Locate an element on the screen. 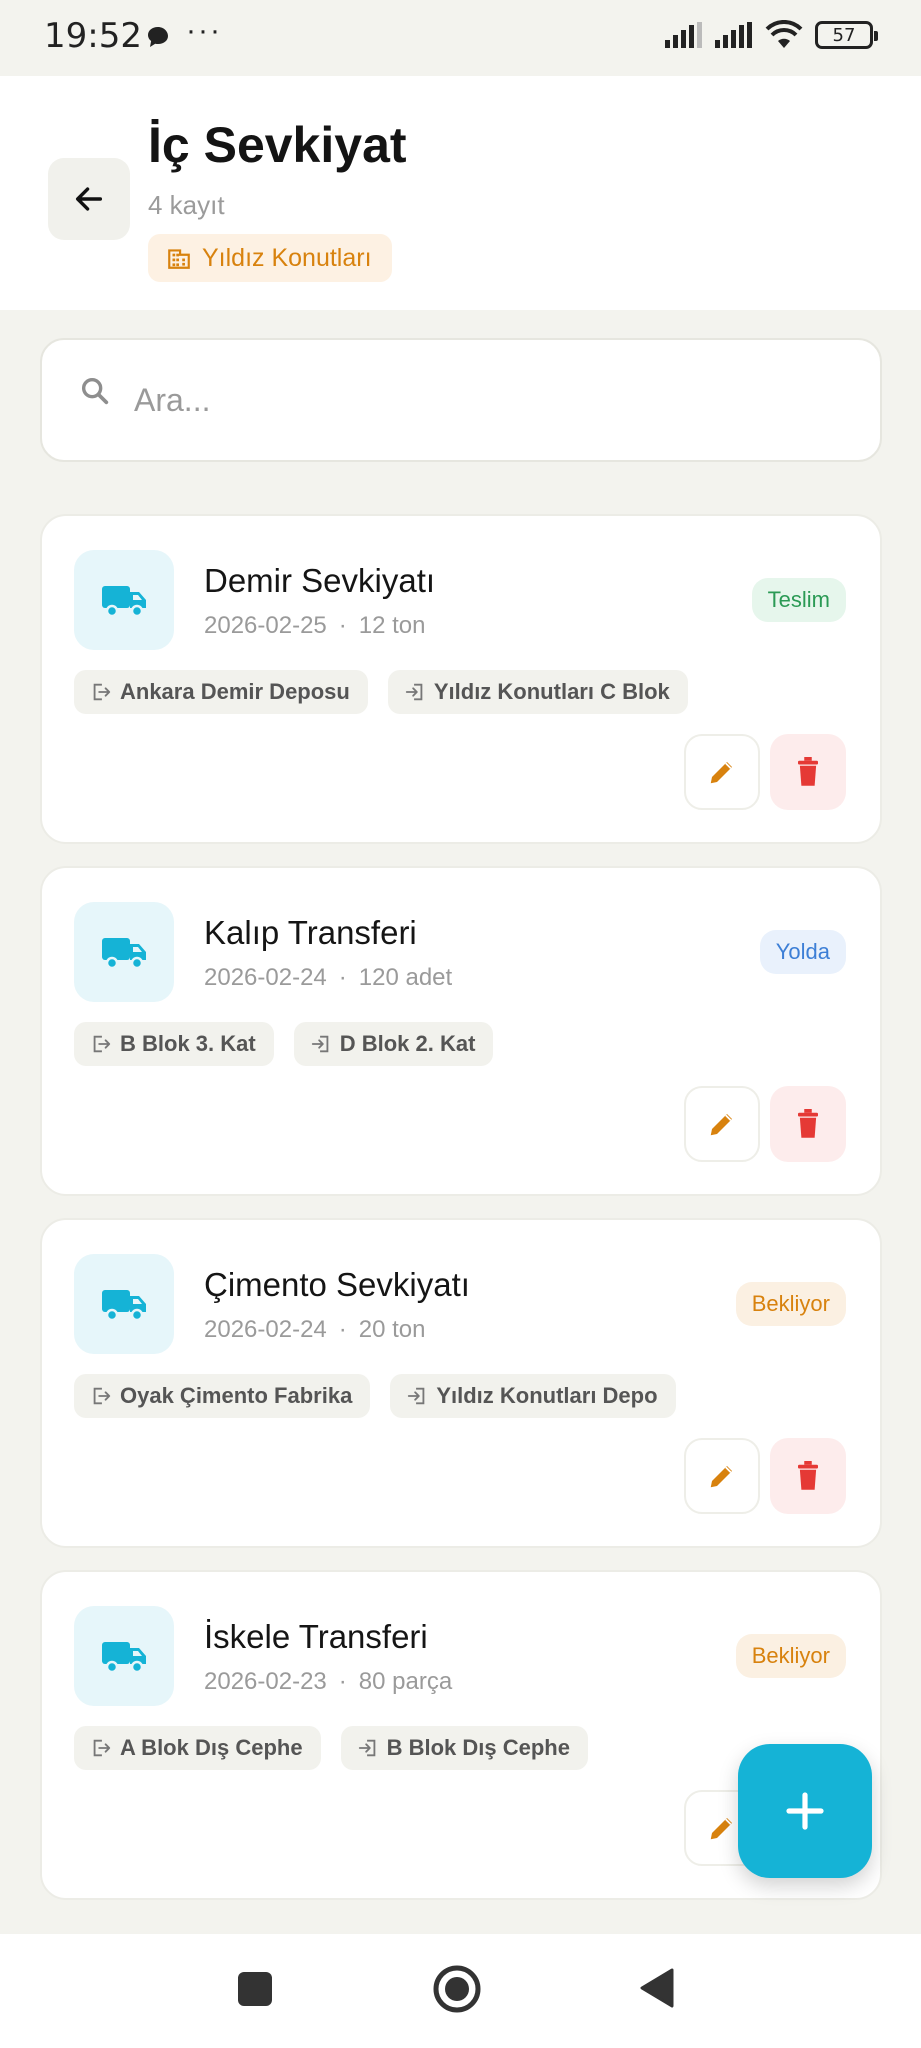  shipment-date: 2026-02-25 is located at coordinates (265, 625).